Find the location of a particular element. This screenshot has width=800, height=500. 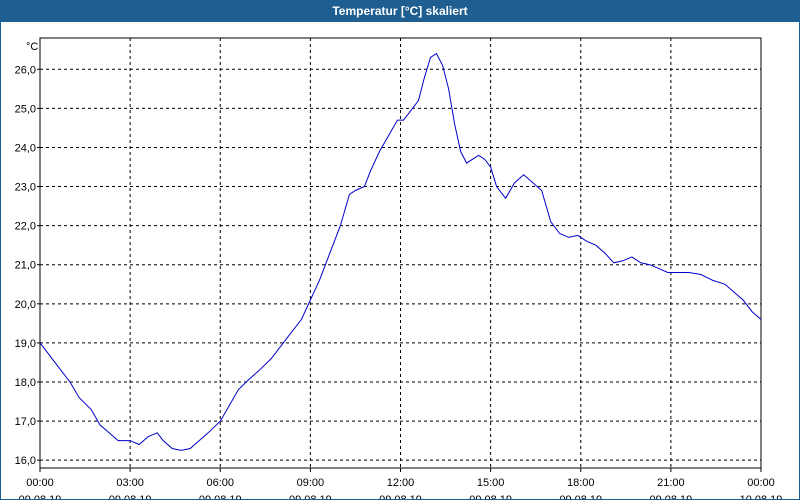

y-tick-label: 26,0 is located at coordinates (25, 70).